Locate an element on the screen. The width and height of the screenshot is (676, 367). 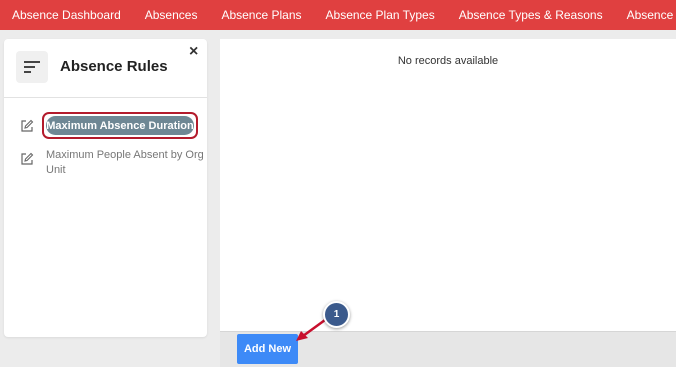
rule-item-maximum-absence-duration: Maximum Absence Duration is located at coordinates (105, 126).